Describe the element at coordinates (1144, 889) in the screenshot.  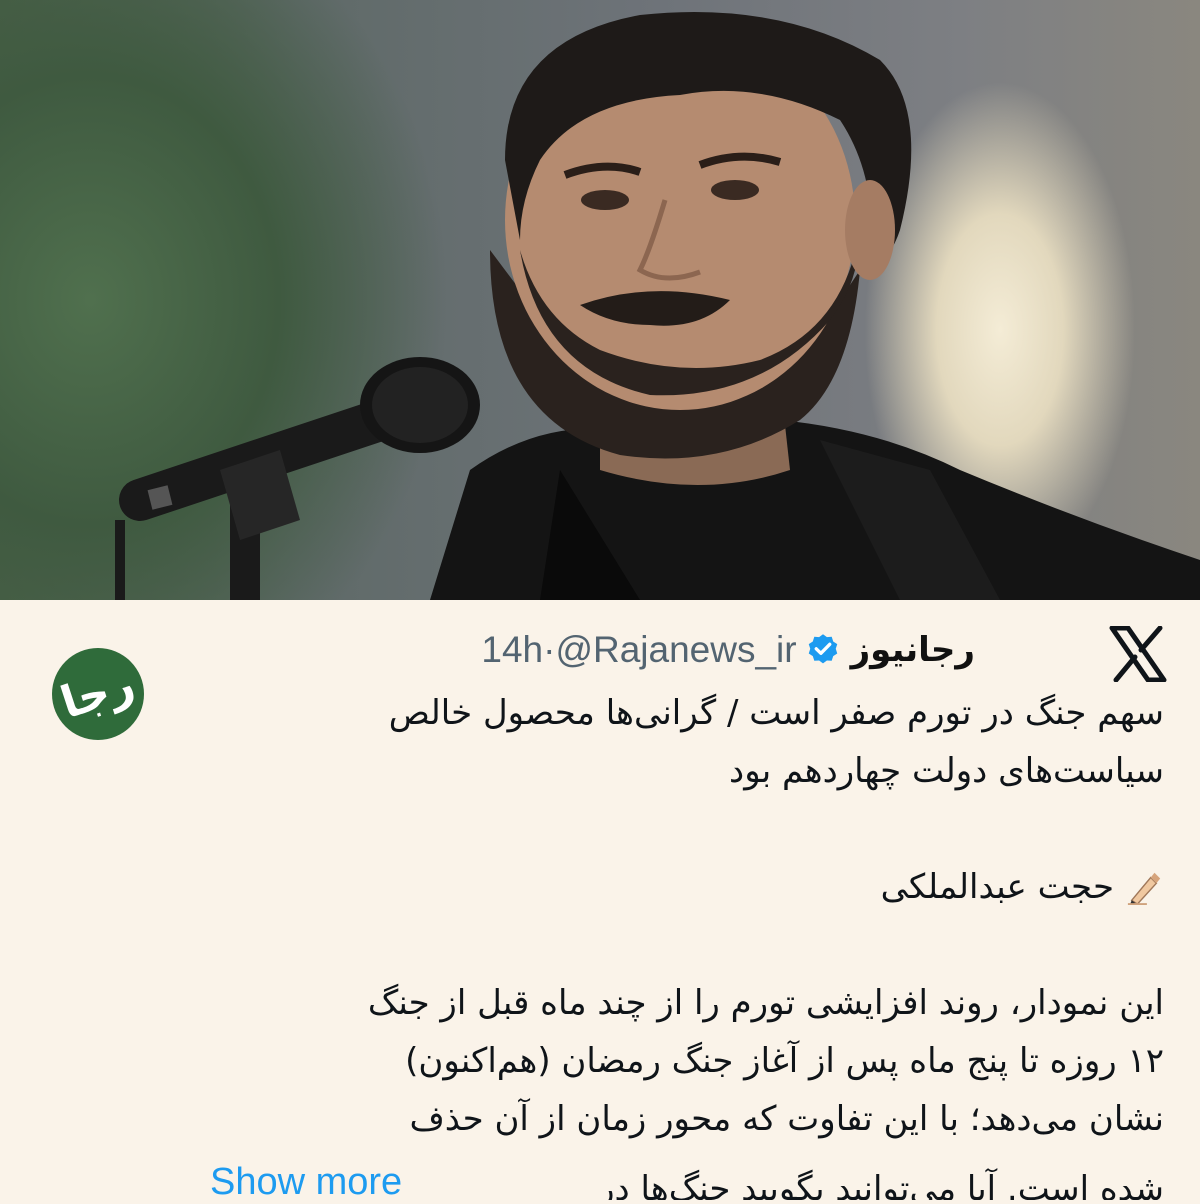
I see `writing-hand-icon` at that location.